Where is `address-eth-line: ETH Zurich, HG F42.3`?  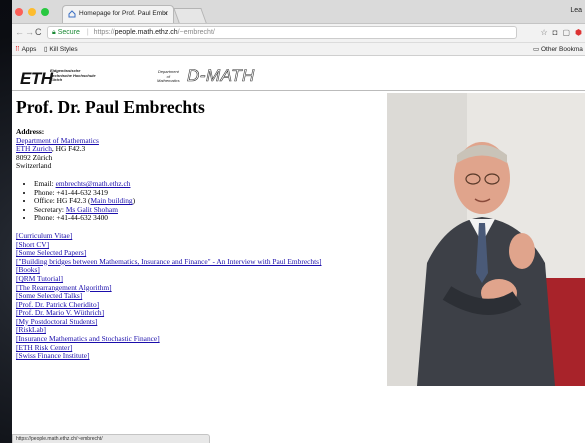
address-eth-line: ETH Zurich, HG F42.3 is located at coordinates (201, 149).